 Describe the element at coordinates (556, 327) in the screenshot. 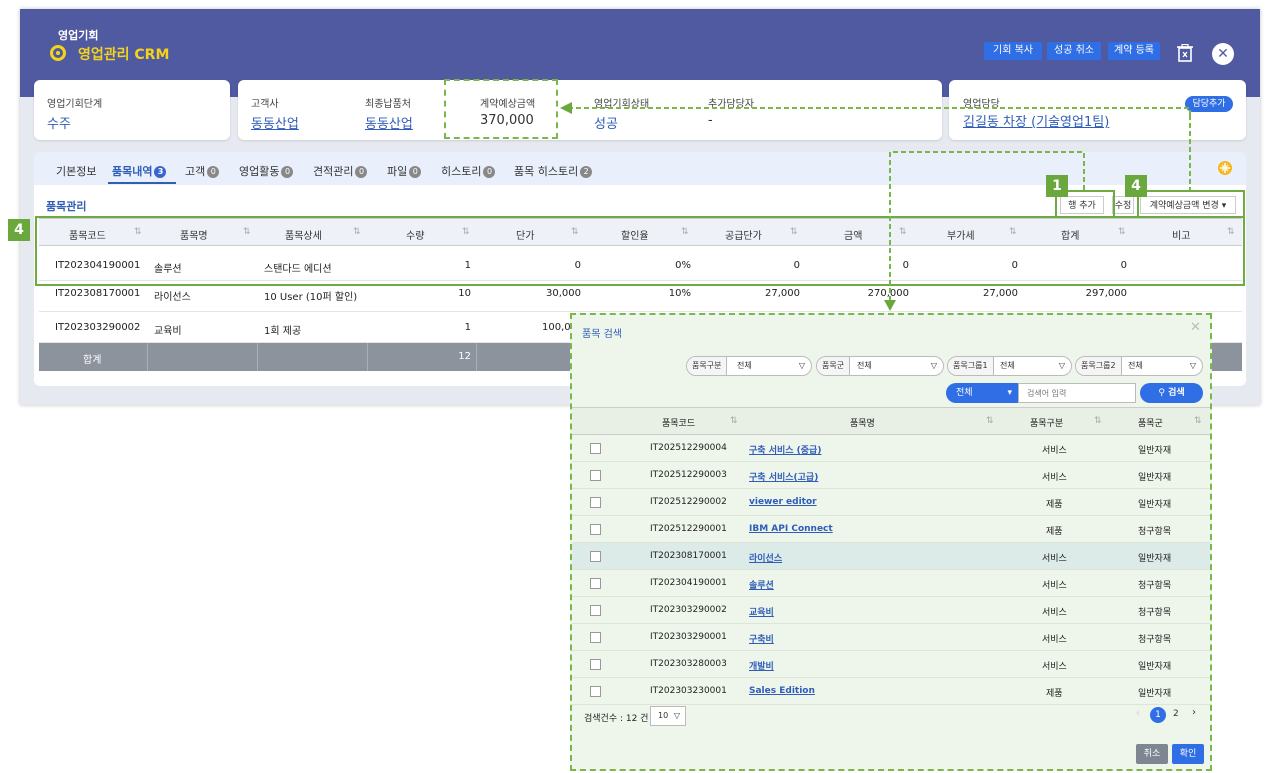

I see `cell-unit-price: 100,0` at that location.